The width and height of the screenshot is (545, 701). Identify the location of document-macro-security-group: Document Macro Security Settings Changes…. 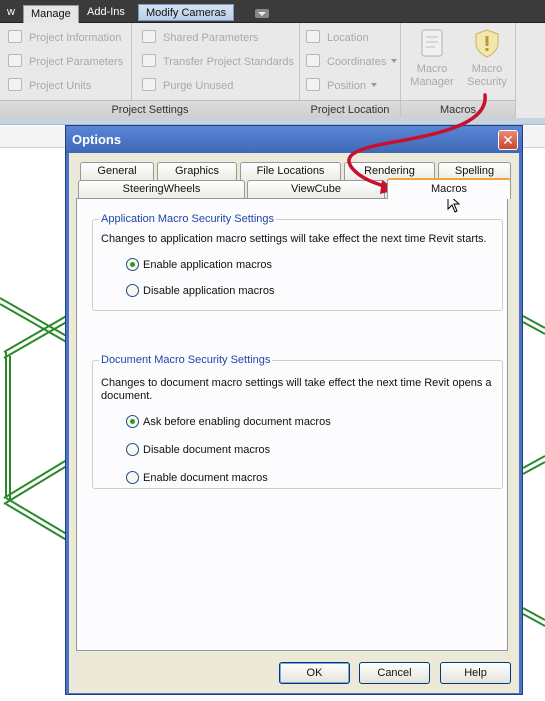
(297, 421).